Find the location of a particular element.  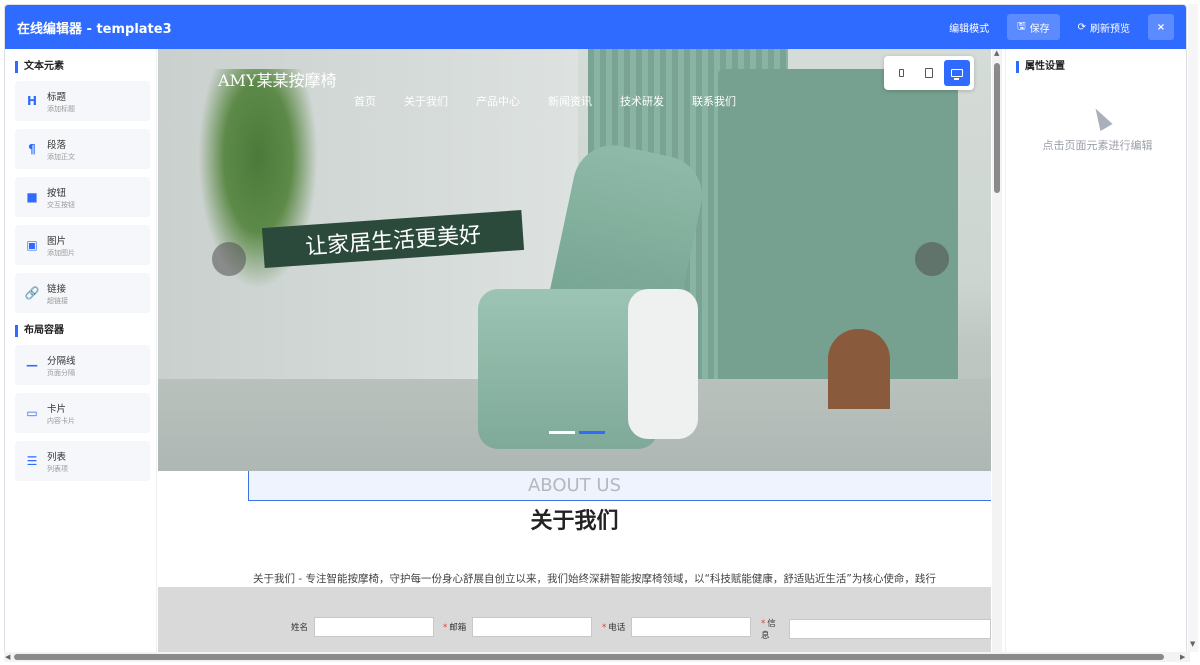

properties-title: 属性设置 is located at coordinates (1101, 67).